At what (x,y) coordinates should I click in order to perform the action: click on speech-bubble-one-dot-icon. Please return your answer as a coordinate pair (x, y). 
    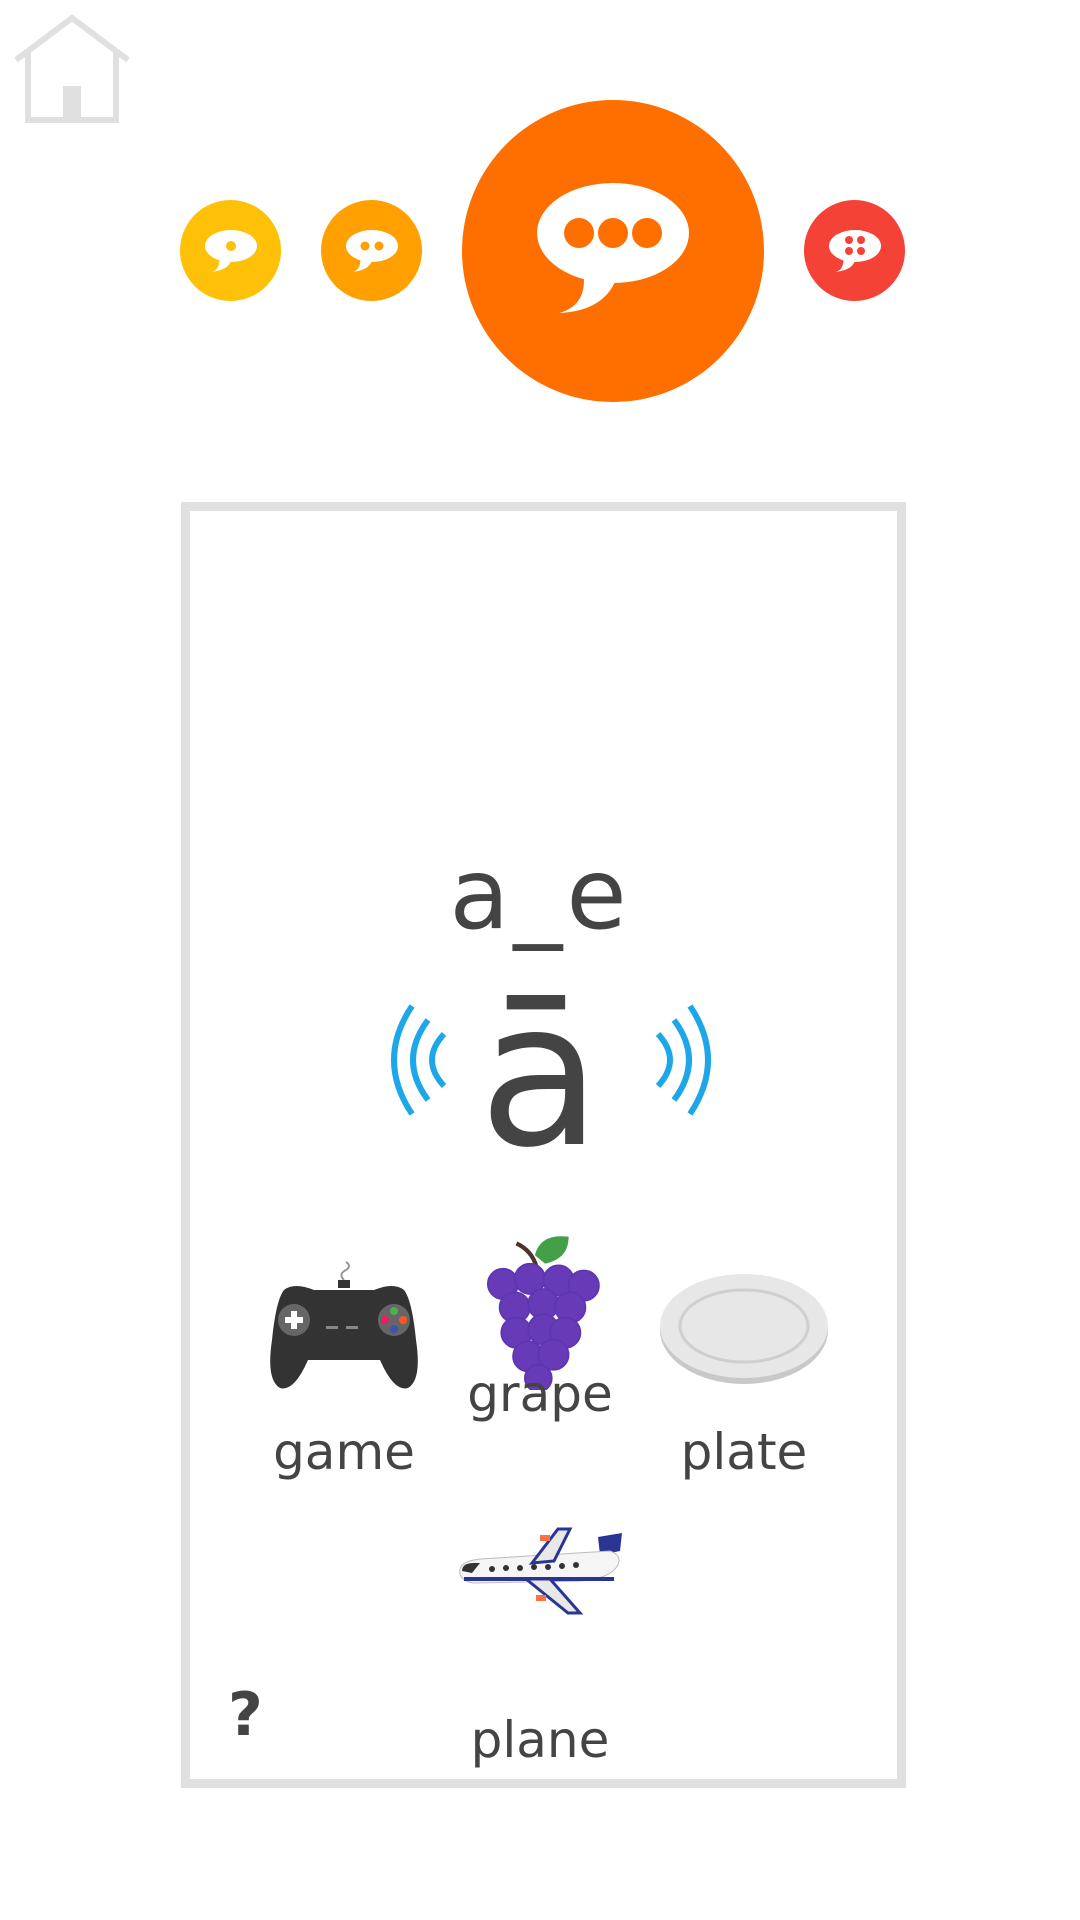
    Looking at the image, I should click on (230, 250).